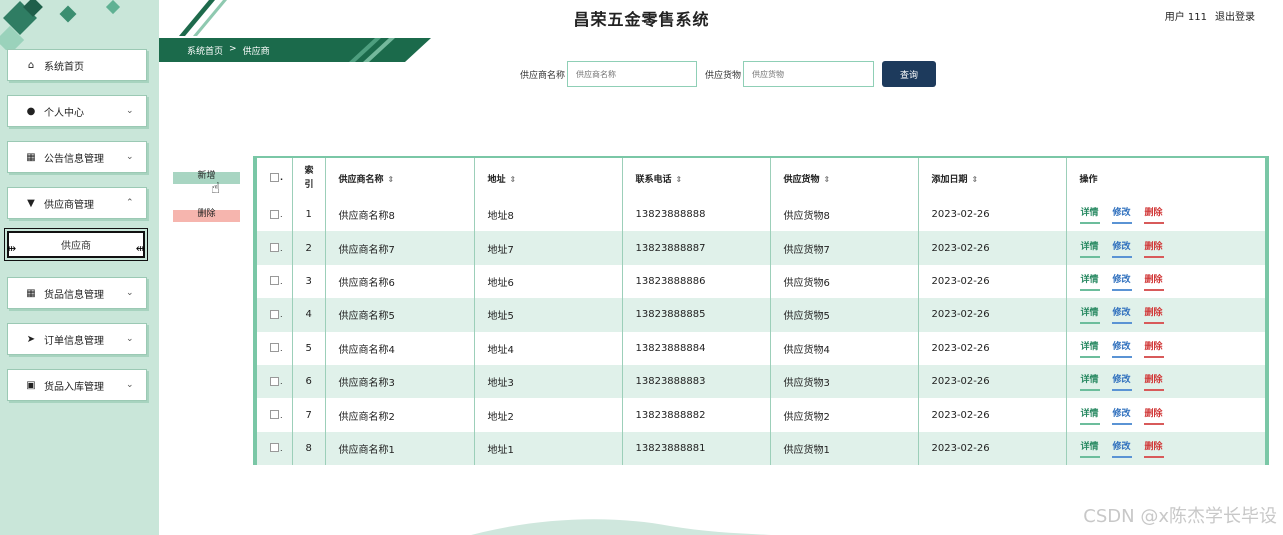 This screenshot has height=535, width=1283. What do you see at coordinates (309, 415) in the screenshot?
I see `cell-index: 7` at bounding box center [309, 415].